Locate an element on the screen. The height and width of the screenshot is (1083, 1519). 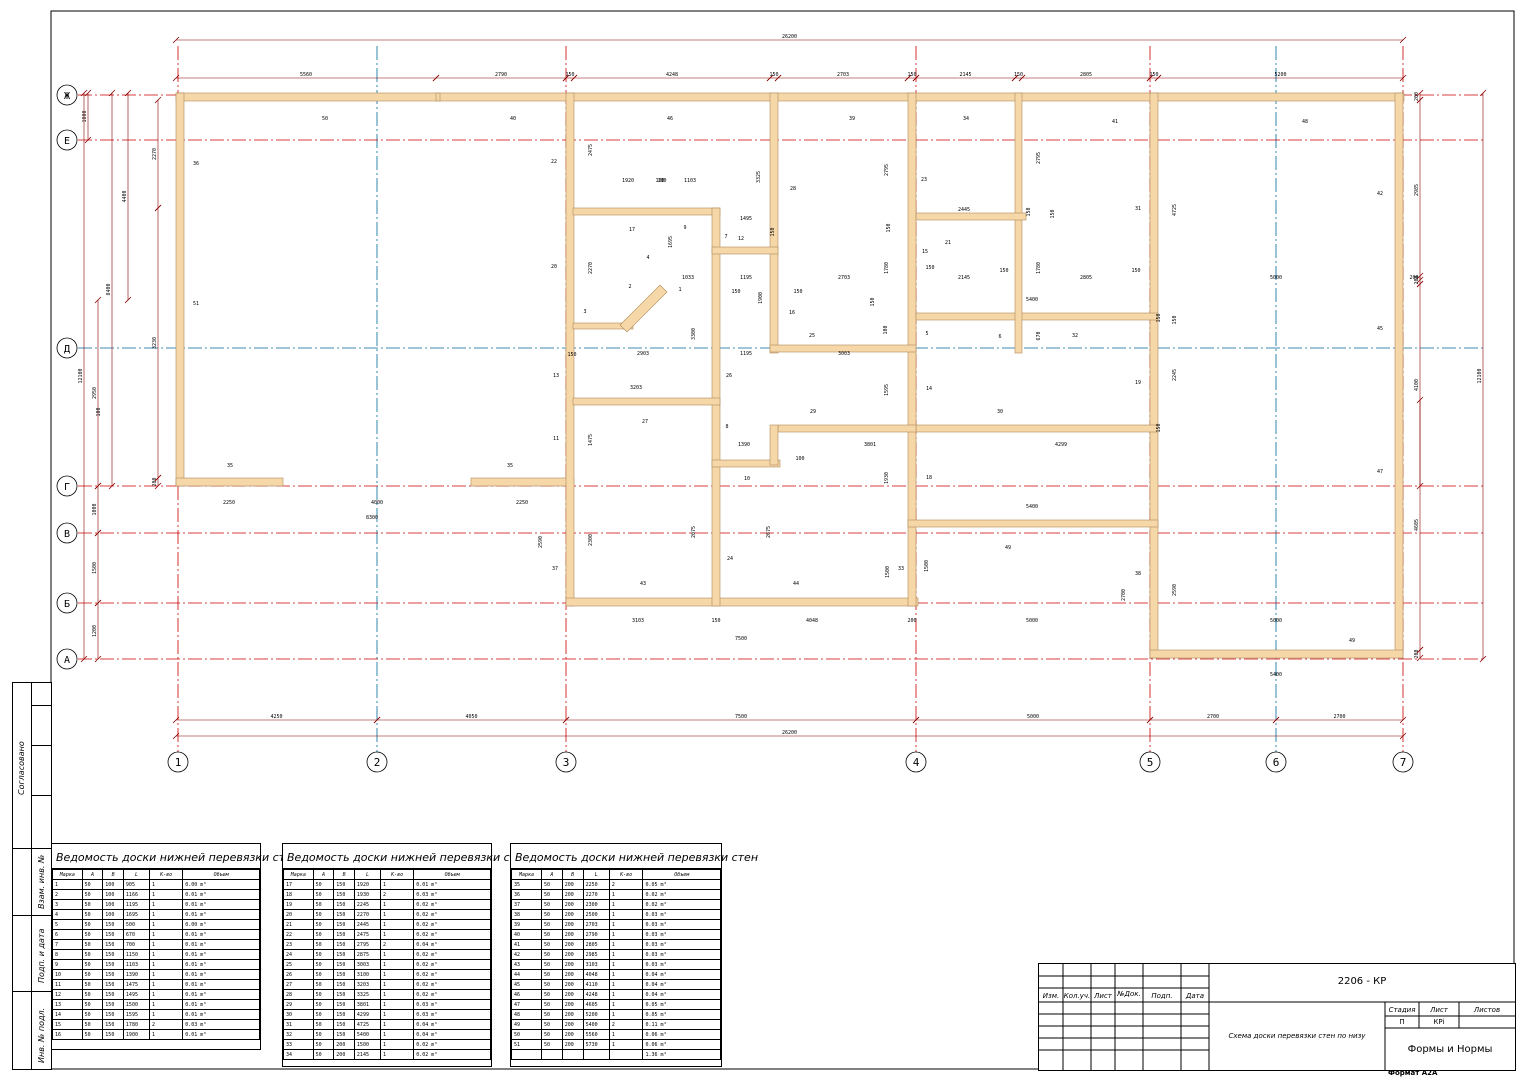
schedule-row: 15 50 150 1780 2 0.03 m³ is located at coordinates (156, 1024).